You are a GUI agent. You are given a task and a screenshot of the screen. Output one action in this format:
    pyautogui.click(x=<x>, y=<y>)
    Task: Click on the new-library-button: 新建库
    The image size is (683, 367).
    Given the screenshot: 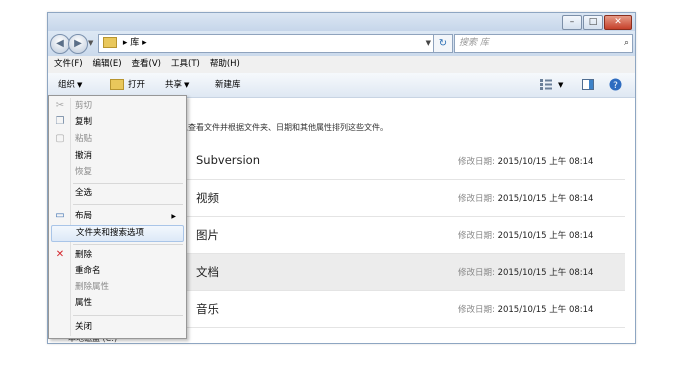 What is the action you would take?
    pyautogui.click(x=228, y=85)
    